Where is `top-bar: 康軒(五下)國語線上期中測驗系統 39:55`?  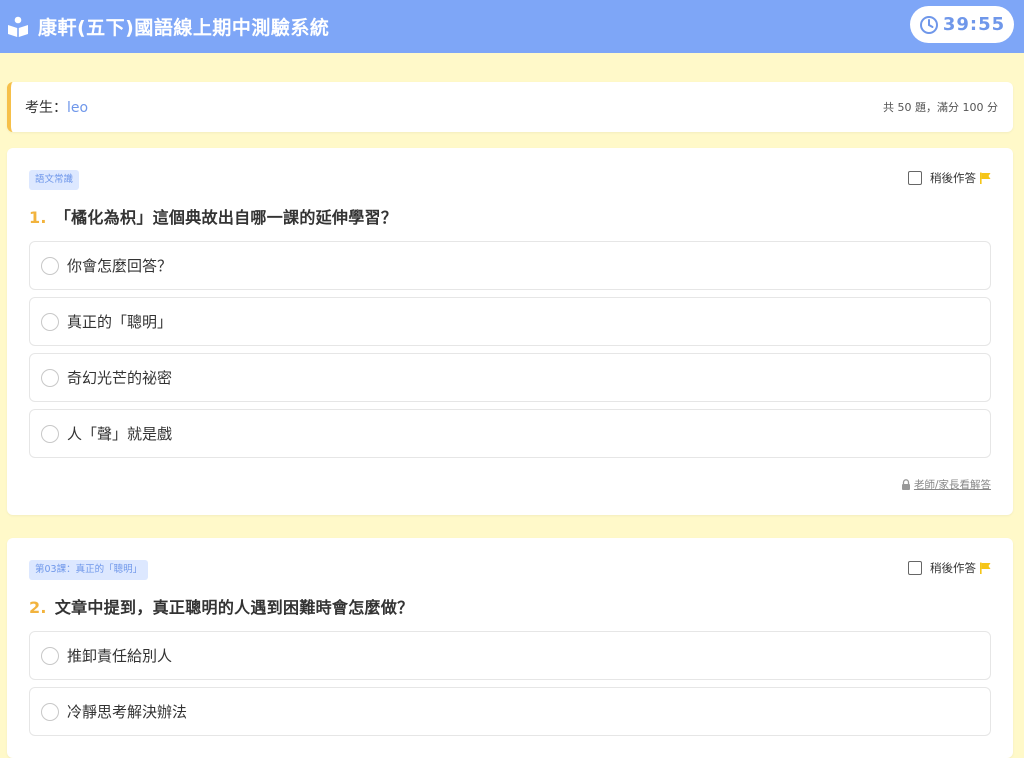 top-bar: 康軒(五下)國語線上期中測驗系統 39:55 is located at coordinates (512, 26).